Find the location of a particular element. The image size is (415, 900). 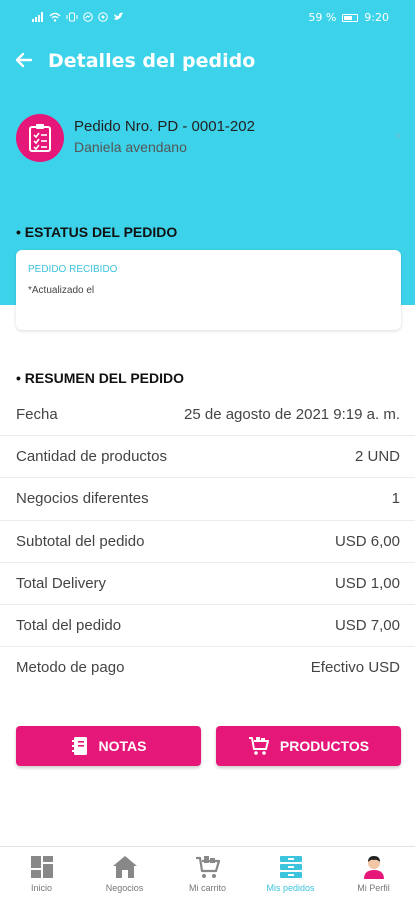

notas-label: NOTAS is located at coordinates (122, 746).